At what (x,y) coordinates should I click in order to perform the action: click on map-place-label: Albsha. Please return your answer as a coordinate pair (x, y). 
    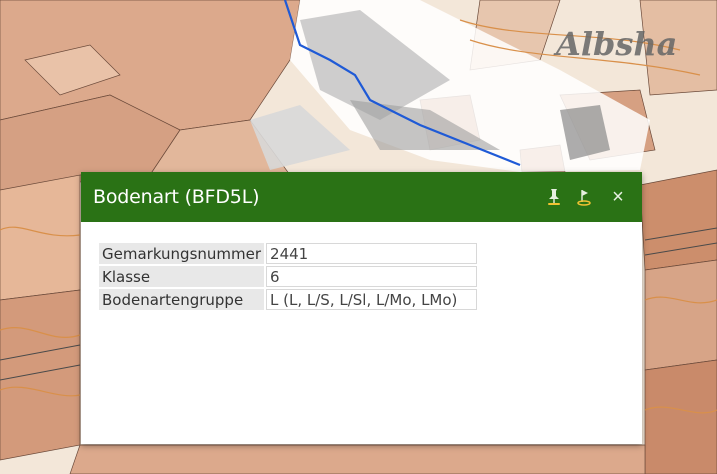
    Looking at the image, I should click on (615, 44).